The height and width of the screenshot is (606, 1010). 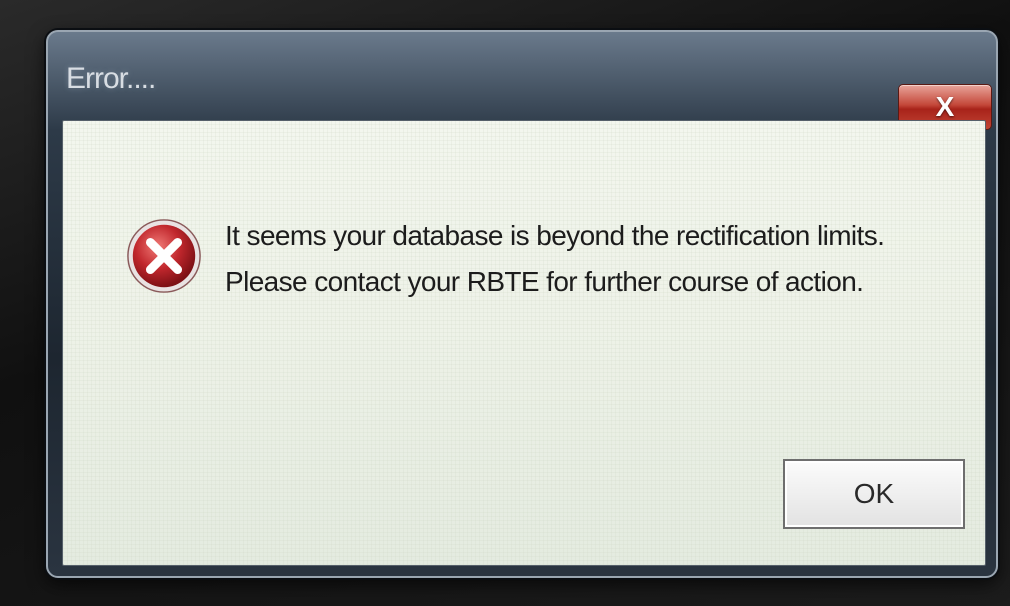 What do you see at coordinates (164, 256) in the screenshot?
I see `error-icon` at bounding box center [164, 256].